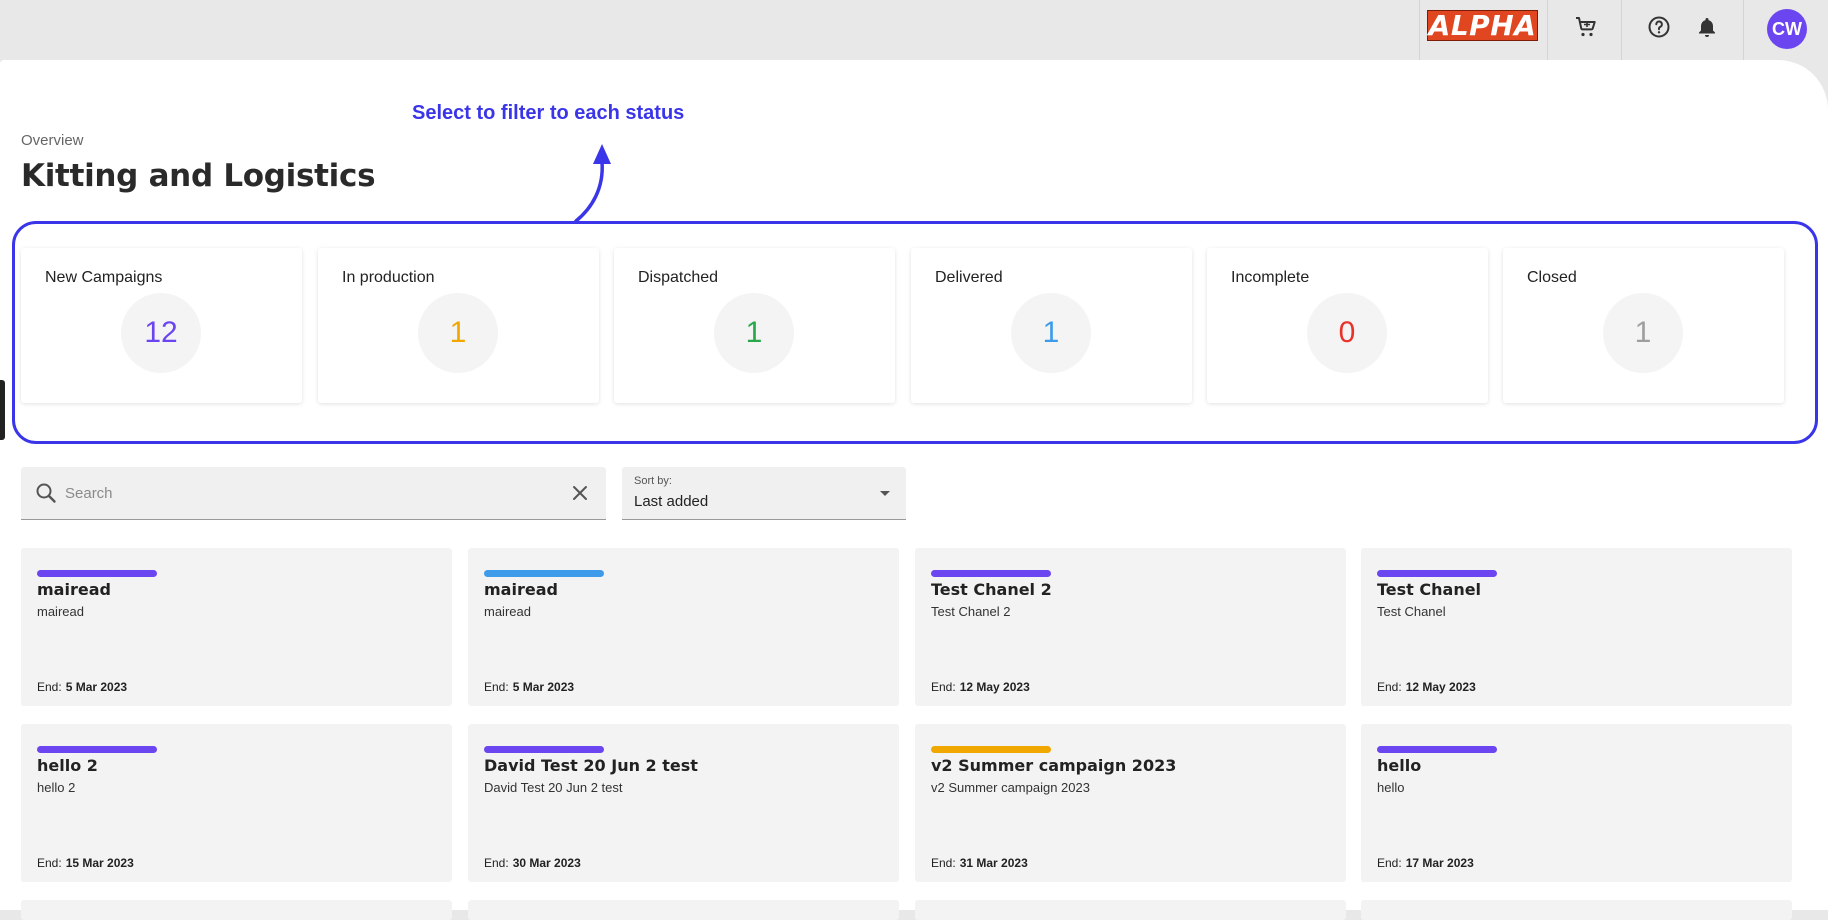 Image resolution: width=1828 pixels, height=920 pixels. What do you see at coordinates (236, 803) in the screenshot?
I see `campaign-card: hello 2 hello 2 End: 15 Mar 2023` at bounding box center [236, 803].